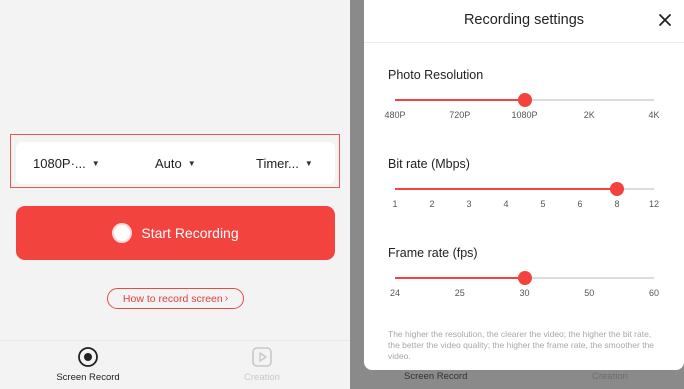 The image size is (684, 389). I want to click on slider-tick-label: 480P, so click(395, 115).